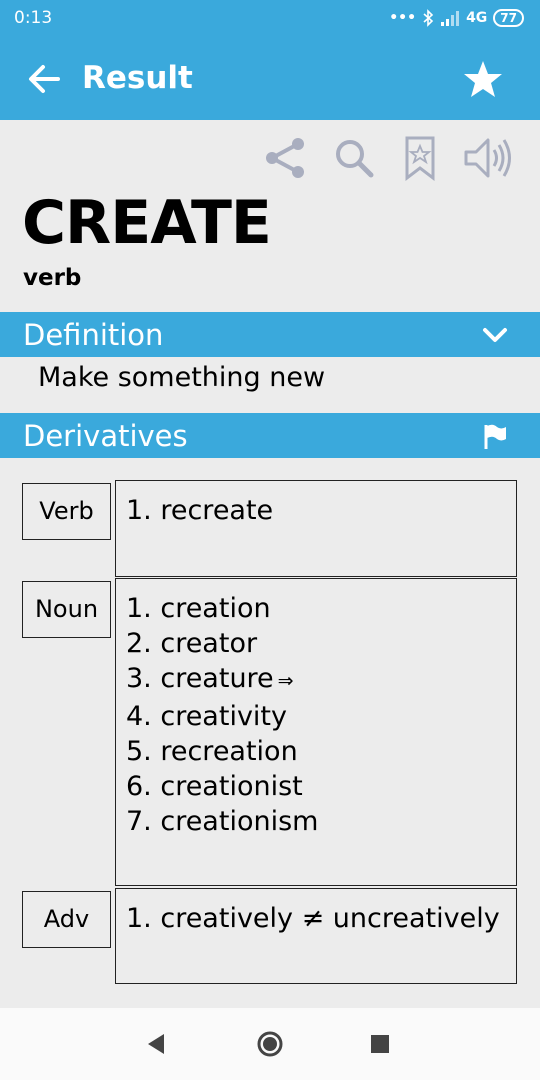 This screenshot has width=540, height=1080. I want to click on page-title: Result, so click(137, 78).